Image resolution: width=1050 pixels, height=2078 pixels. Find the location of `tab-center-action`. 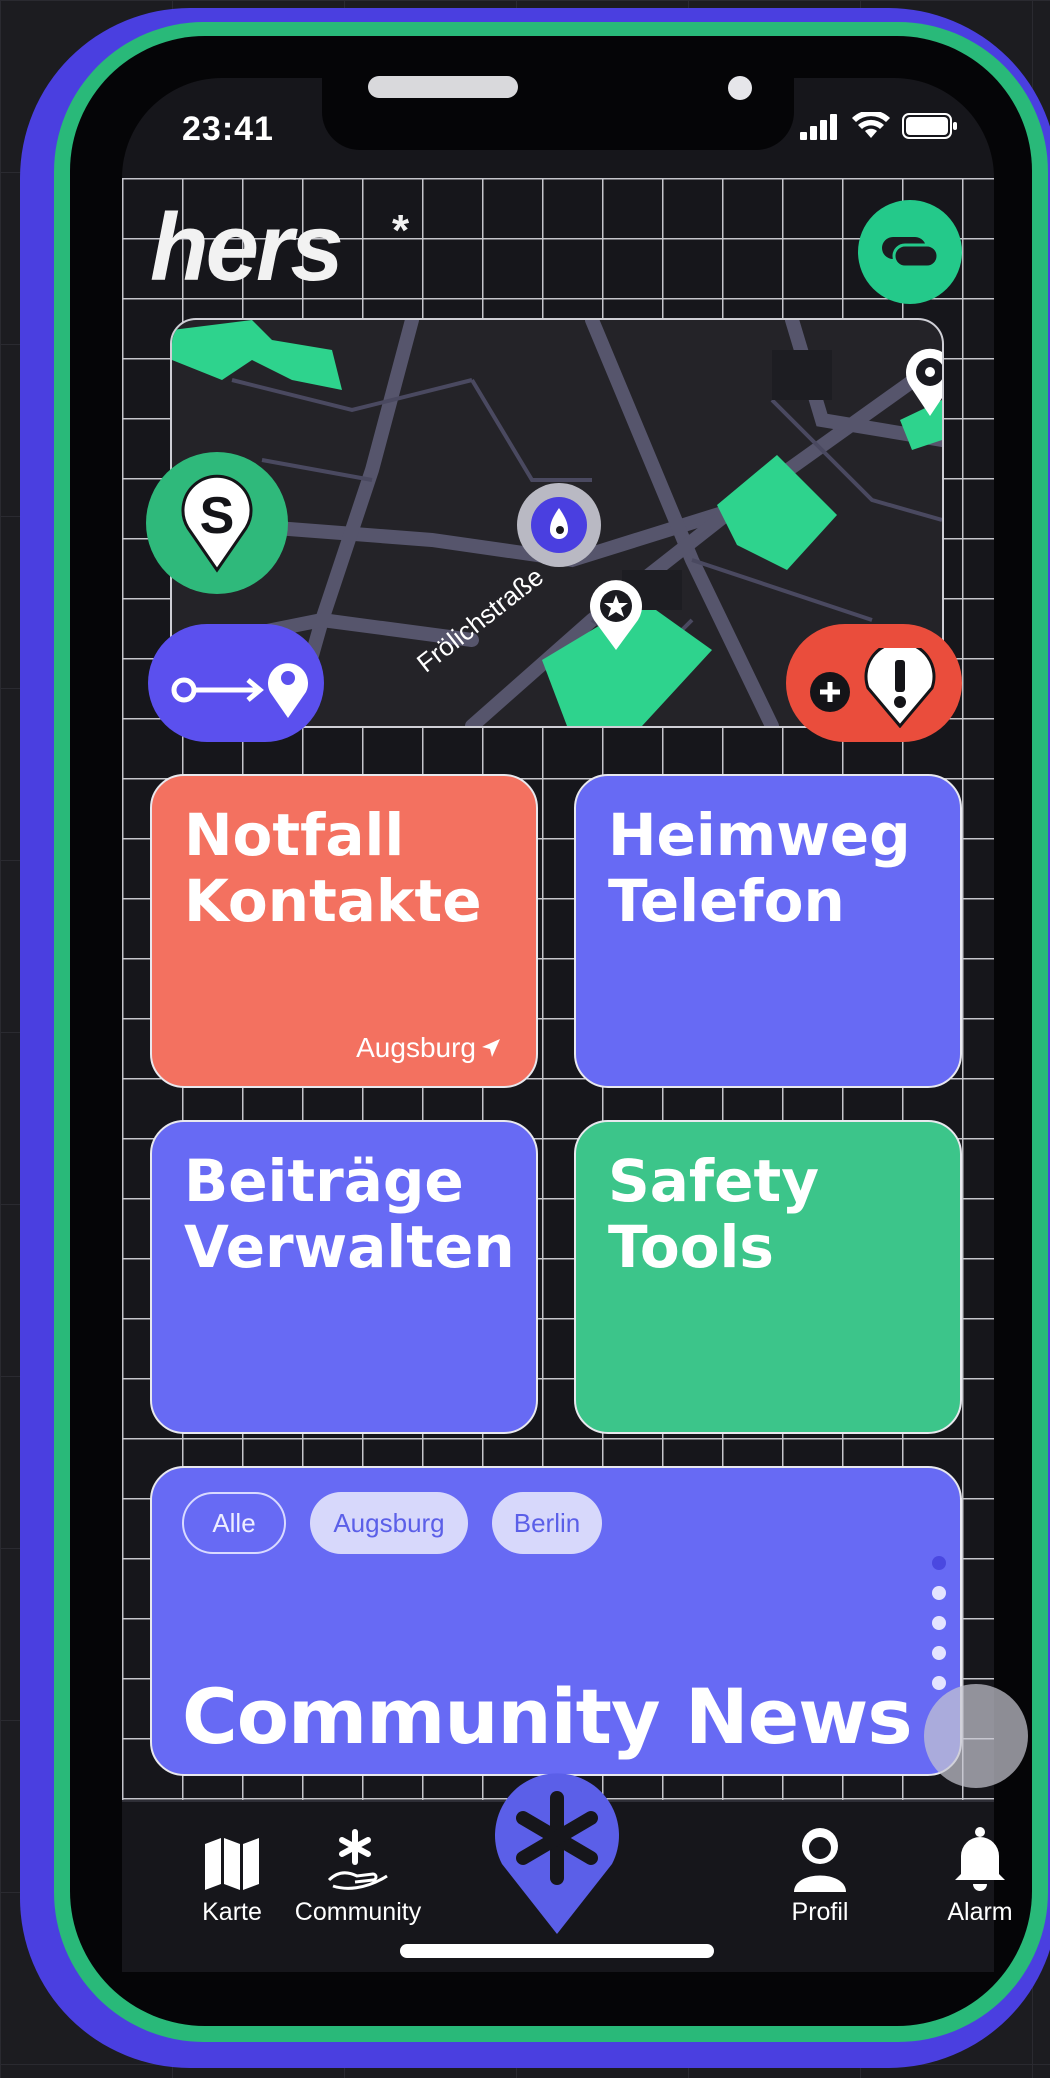

tab-center-action is located at coordinates (557, 1852).